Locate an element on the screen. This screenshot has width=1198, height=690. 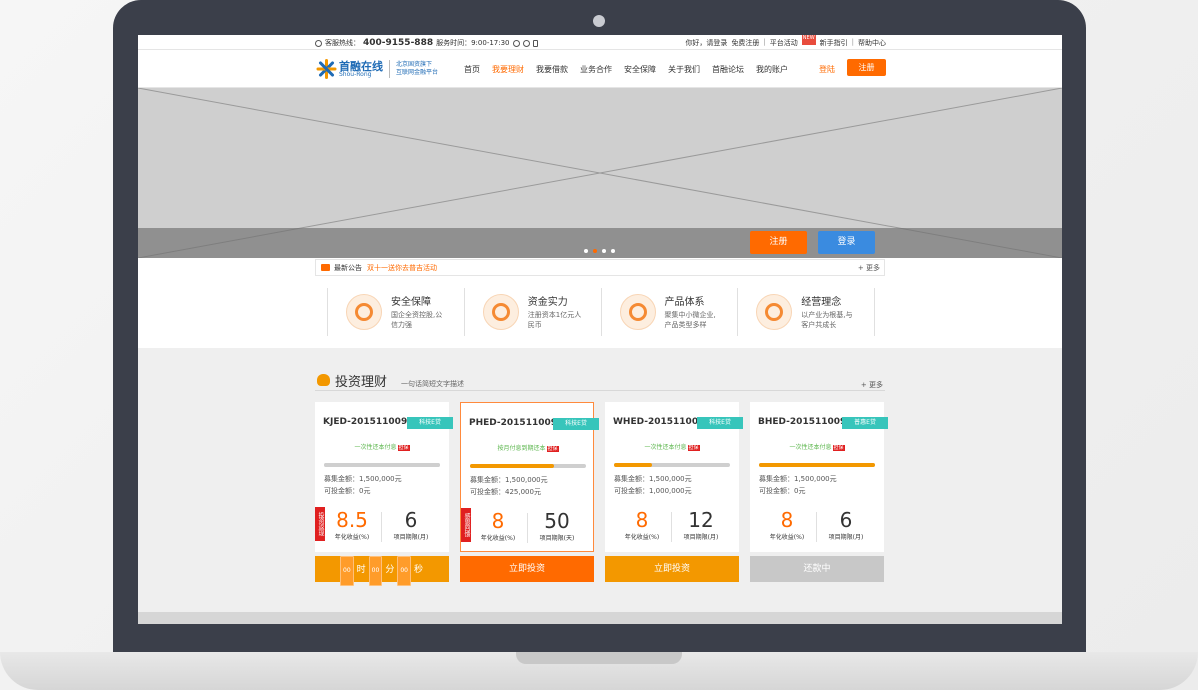
logo: 首融在线 Shou-Rong 北京国资旗下 互联网金融平台 is located at coordinates (377, 69).